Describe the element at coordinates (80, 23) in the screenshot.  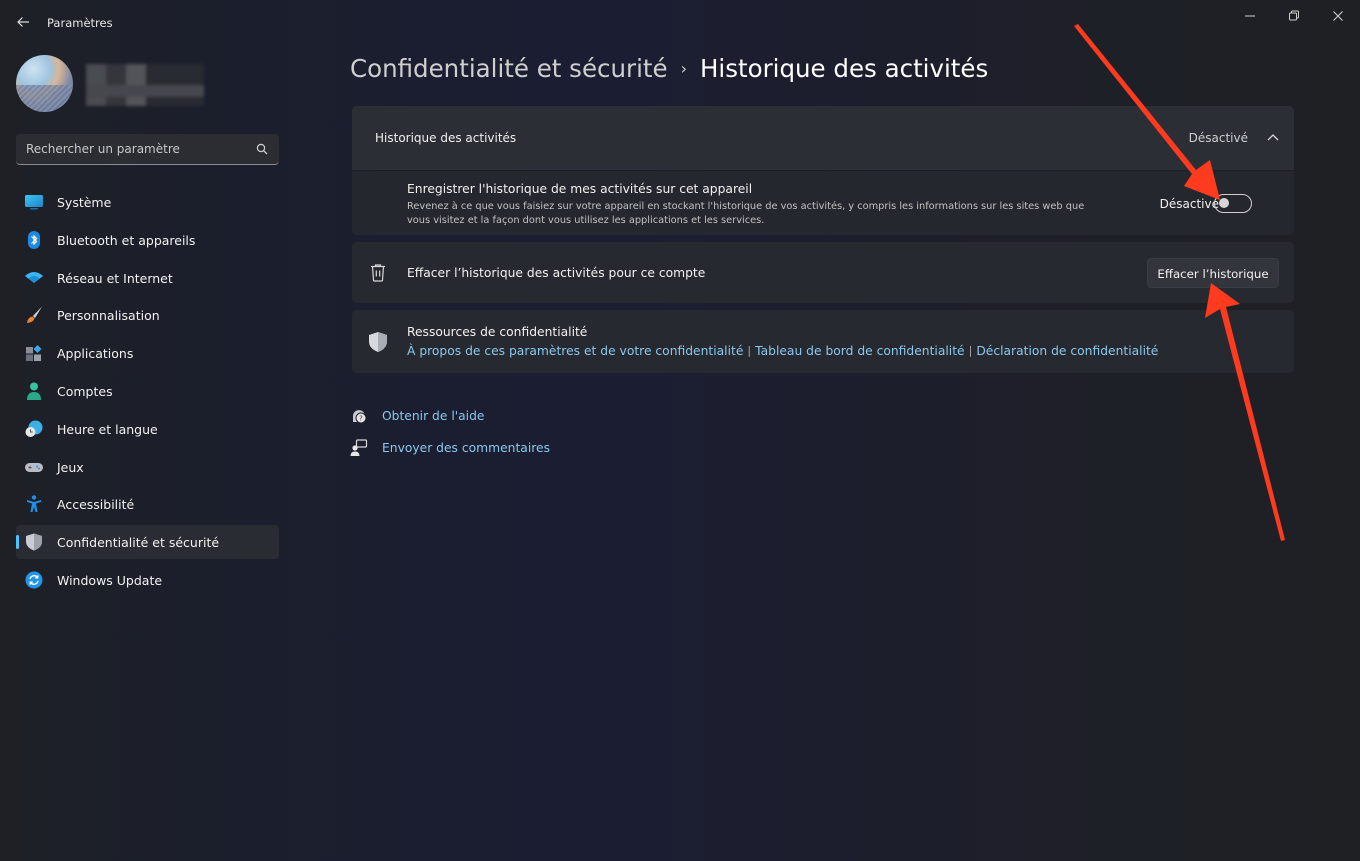
I see `app-title: Paramètres` at that location.